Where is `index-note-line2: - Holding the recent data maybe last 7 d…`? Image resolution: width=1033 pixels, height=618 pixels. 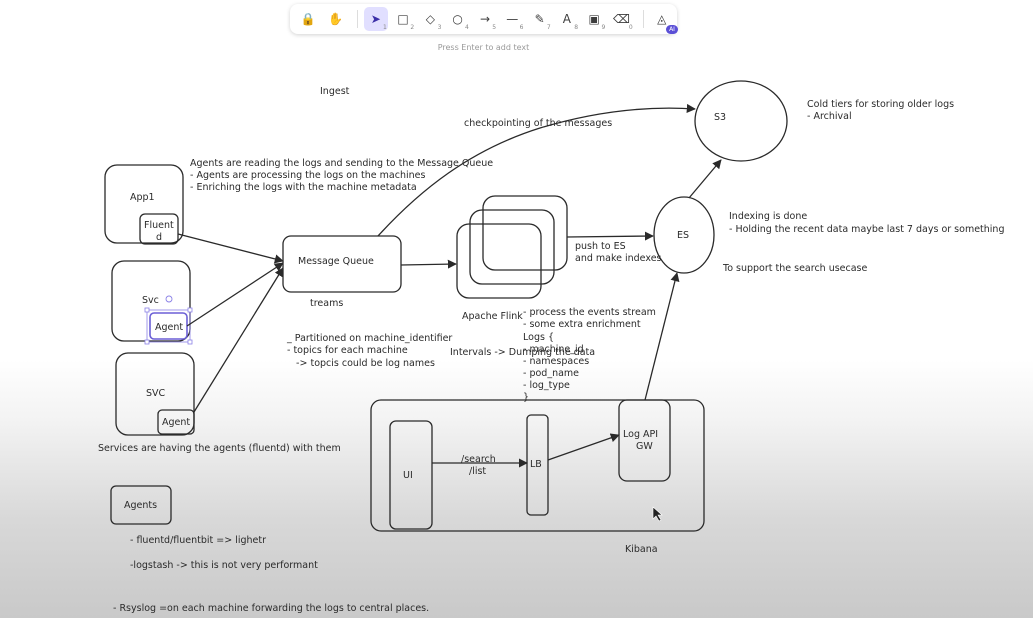 index-note-line2: - Holding the recent data maybe last 7 d… is located at coordinates (866, 229).